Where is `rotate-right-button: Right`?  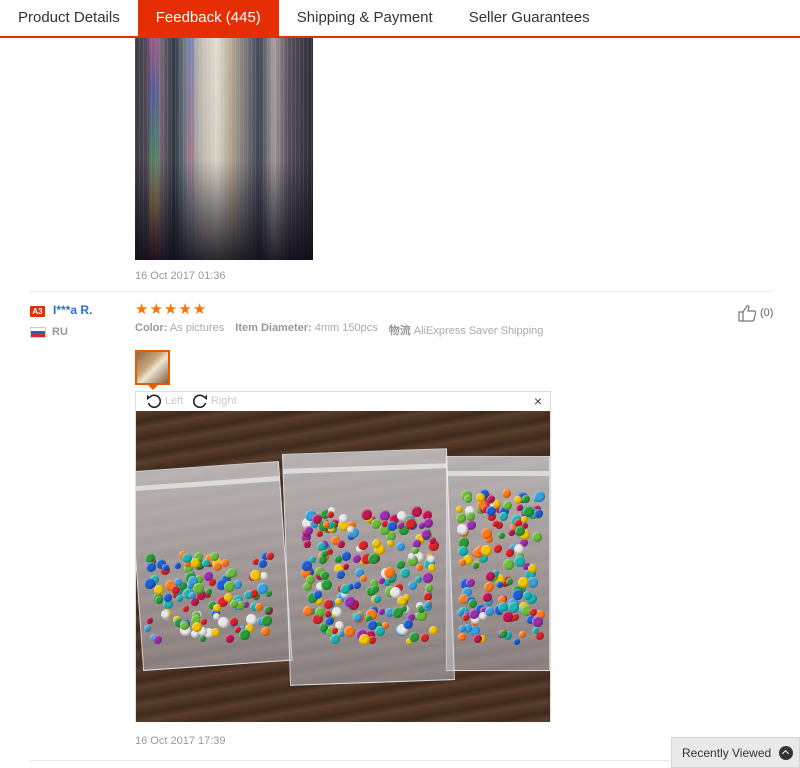
rotate-right-button: Right is located at coordinates (214, 401).